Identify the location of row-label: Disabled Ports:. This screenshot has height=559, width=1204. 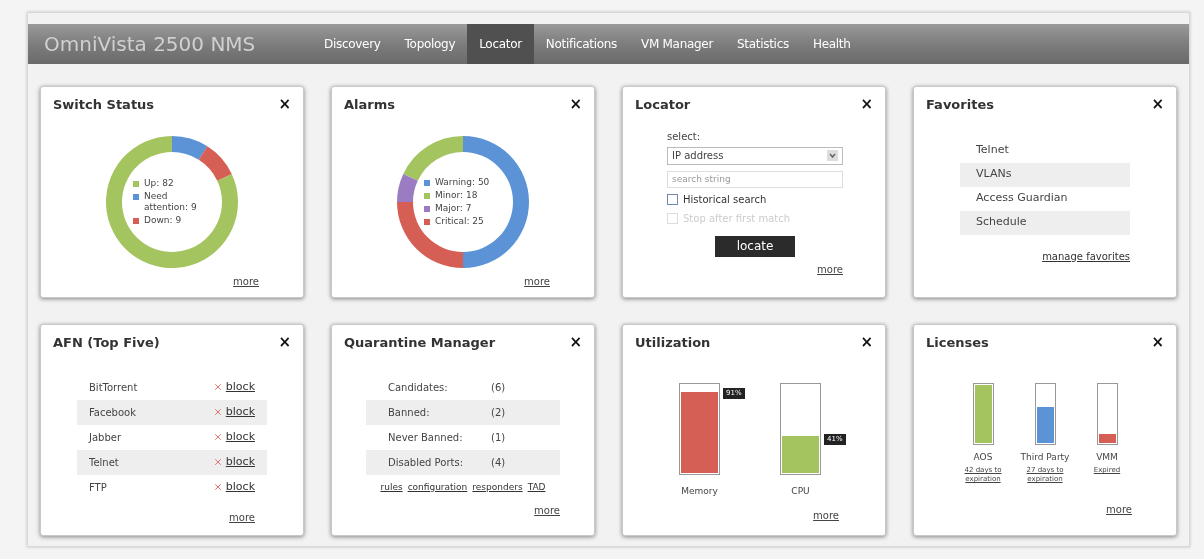
(426, 462).